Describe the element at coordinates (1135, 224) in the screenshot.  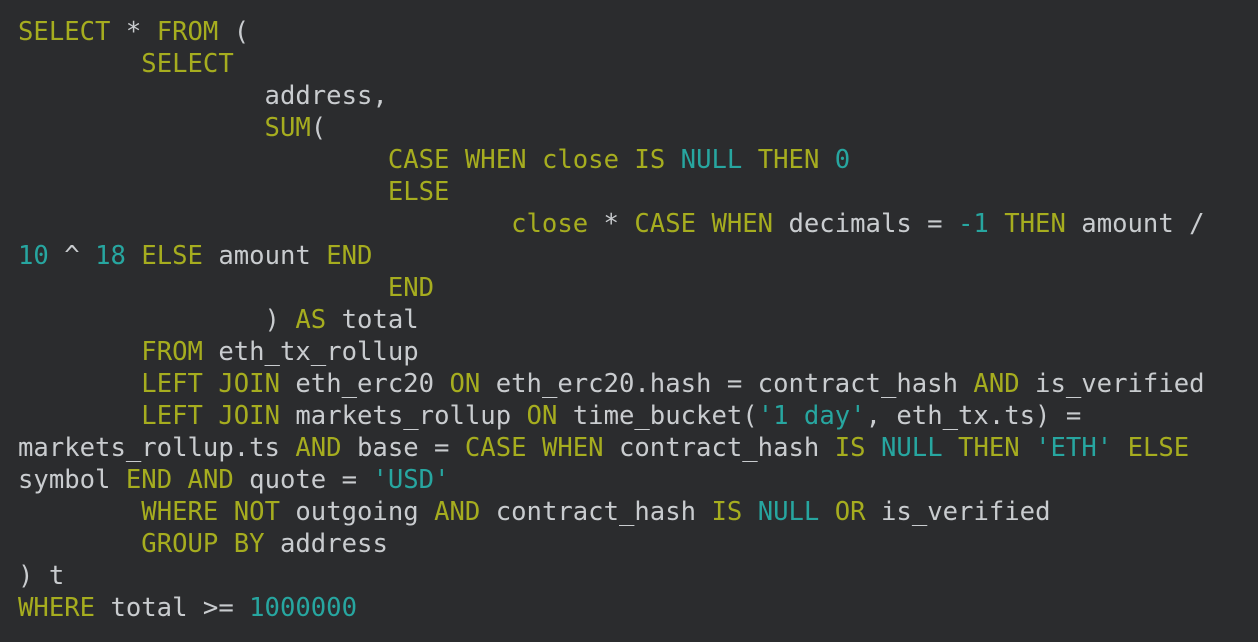
I see `sql-identifier: amount /` at that location.